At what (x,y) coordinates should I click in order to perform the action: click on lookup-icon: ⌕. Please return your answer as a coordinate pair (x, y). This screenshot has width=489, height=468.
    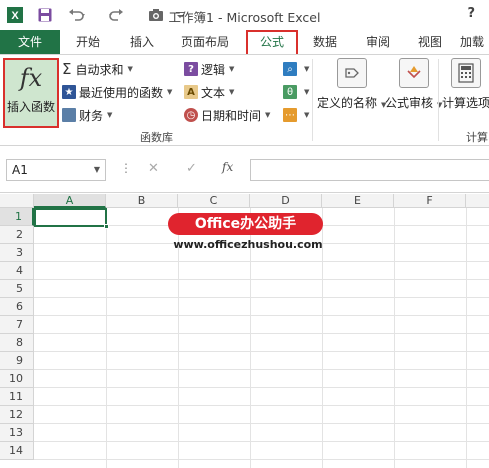
    Looking at the image, I should click on (290, 69).